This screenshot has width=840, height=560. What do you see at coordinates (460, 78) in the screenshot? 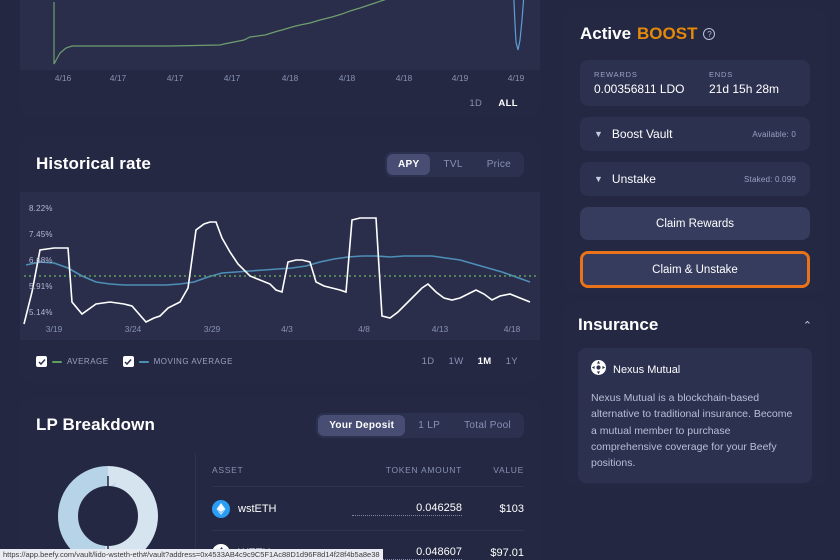
I see `price-x-7: 4/19` at bounding box center [460, 78].